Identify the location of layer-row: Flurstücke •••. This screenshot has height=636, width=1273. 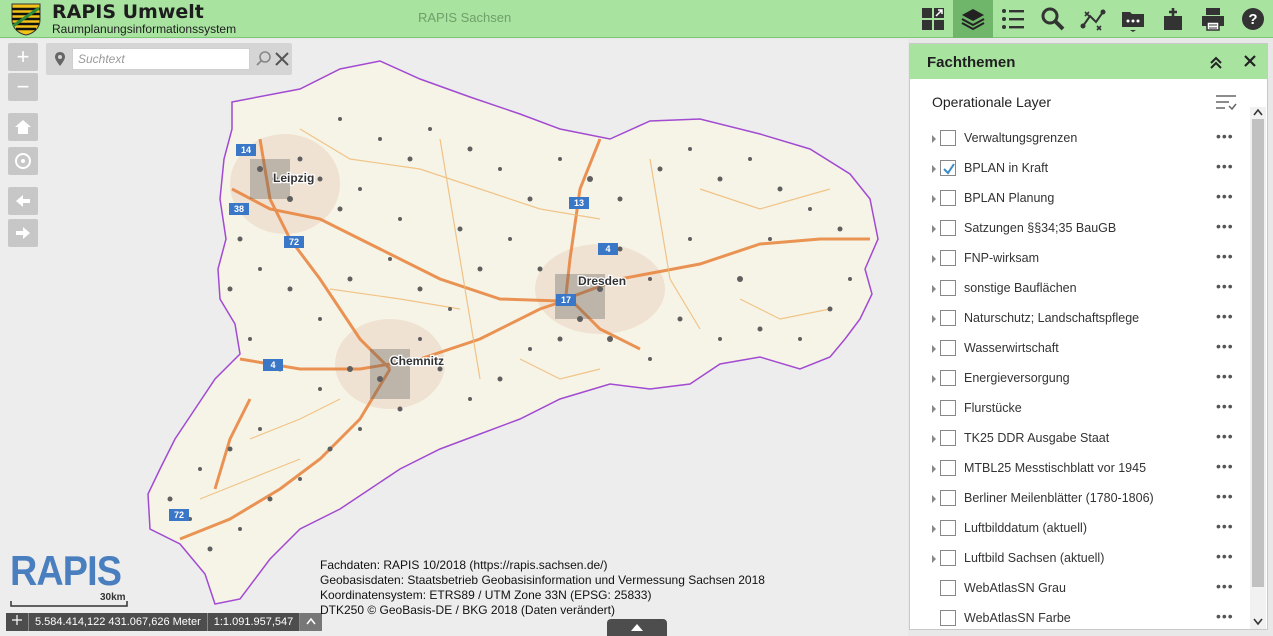
(1080, 409).